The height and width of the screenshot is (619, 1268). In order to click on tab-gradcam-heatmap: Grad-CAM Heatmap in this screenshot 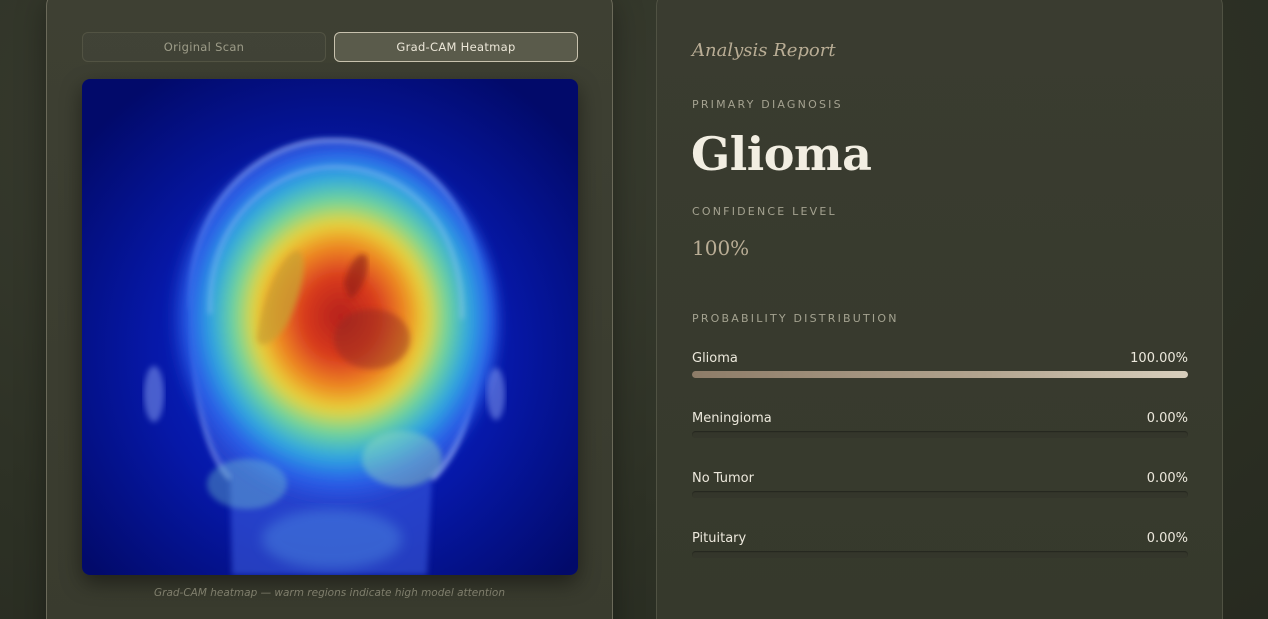, I will do `click(456, 47)`.